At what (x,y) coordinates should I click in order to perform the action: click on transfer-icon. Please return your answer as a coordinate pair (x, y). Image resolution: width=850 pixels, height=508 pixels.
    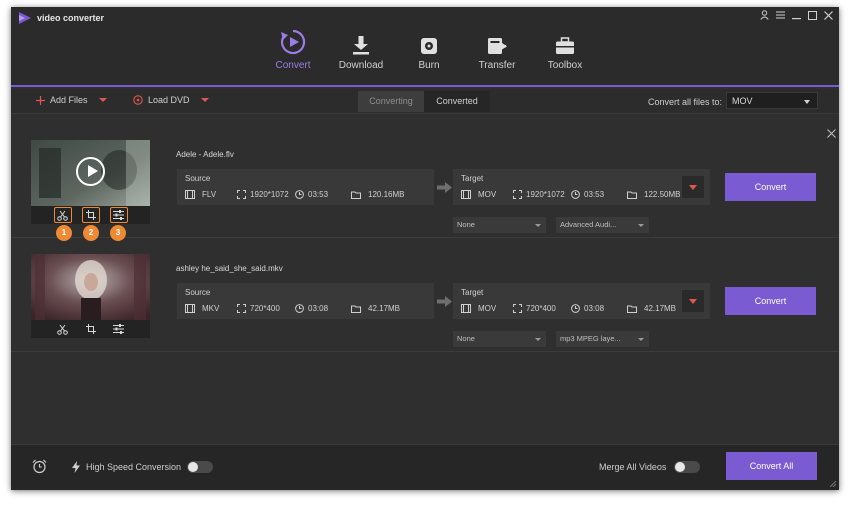
    Looking at the image, I should click on (497, 46).